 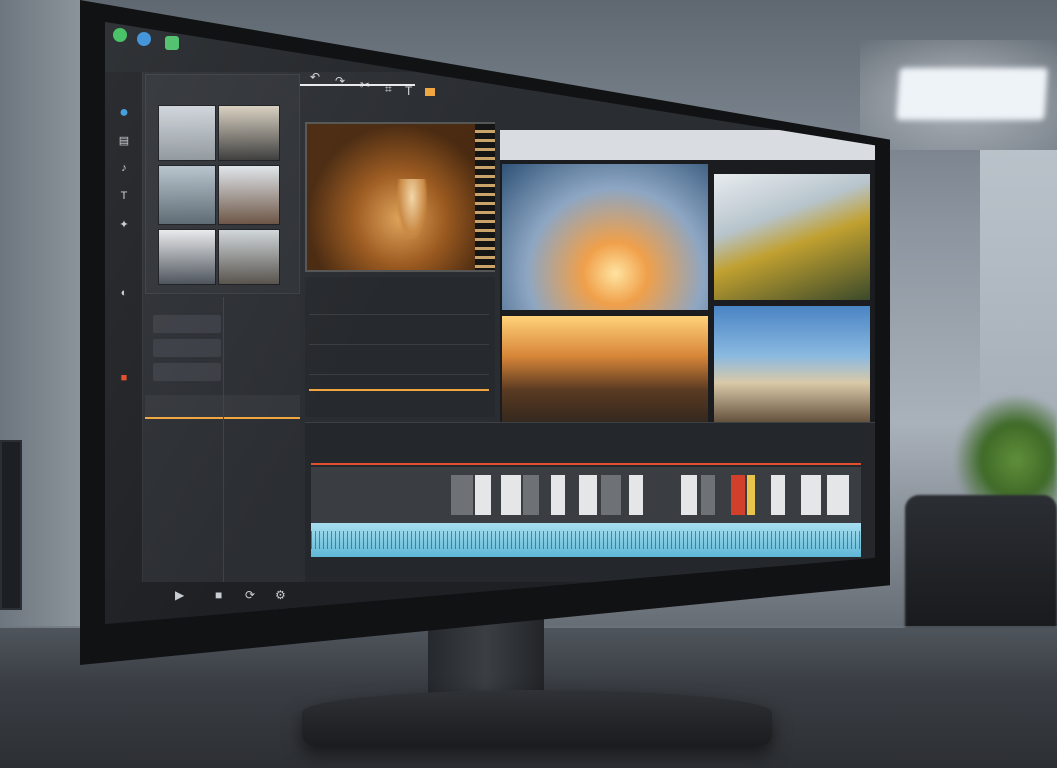 What do you see at coordinates (120, 35) in the screenshot?
I see `app-logo-icon` at bounding box center [120, 35].